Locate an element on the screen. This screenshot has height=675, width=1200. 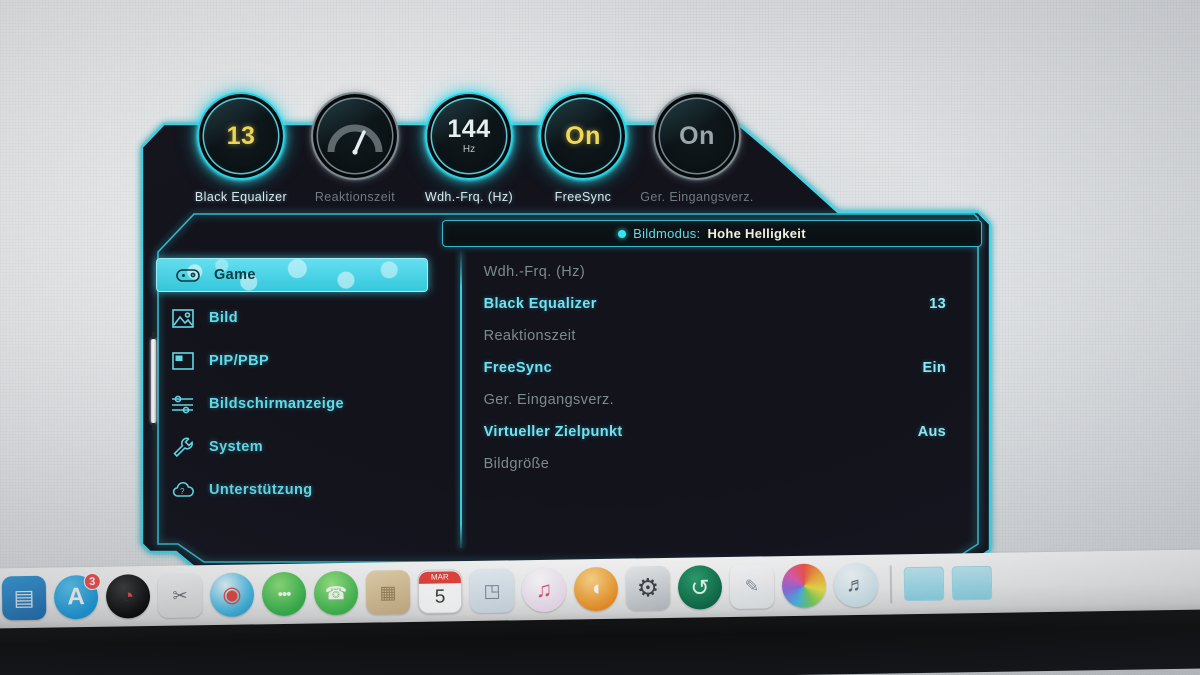
dock-item-notes: ✎ is located at coordinates (752, 586).